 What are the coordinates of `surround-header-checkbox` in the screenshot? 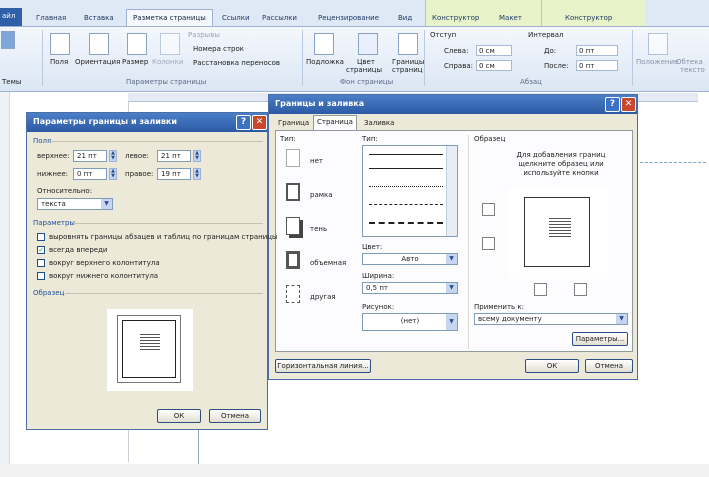 It's located at (41, 263).